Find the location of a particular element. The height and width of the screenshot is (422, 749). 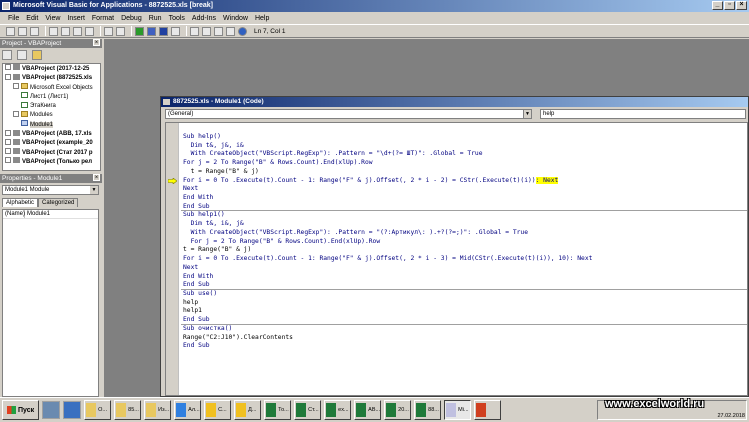

tree-item: Лист1 (Лист1) is located at coordinates (51, 97).